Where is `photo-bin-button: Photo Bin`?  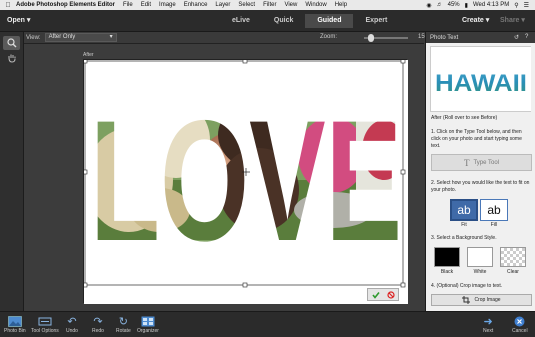
photo-bin-button: Photo Bin is located at coordinates (15, 324).